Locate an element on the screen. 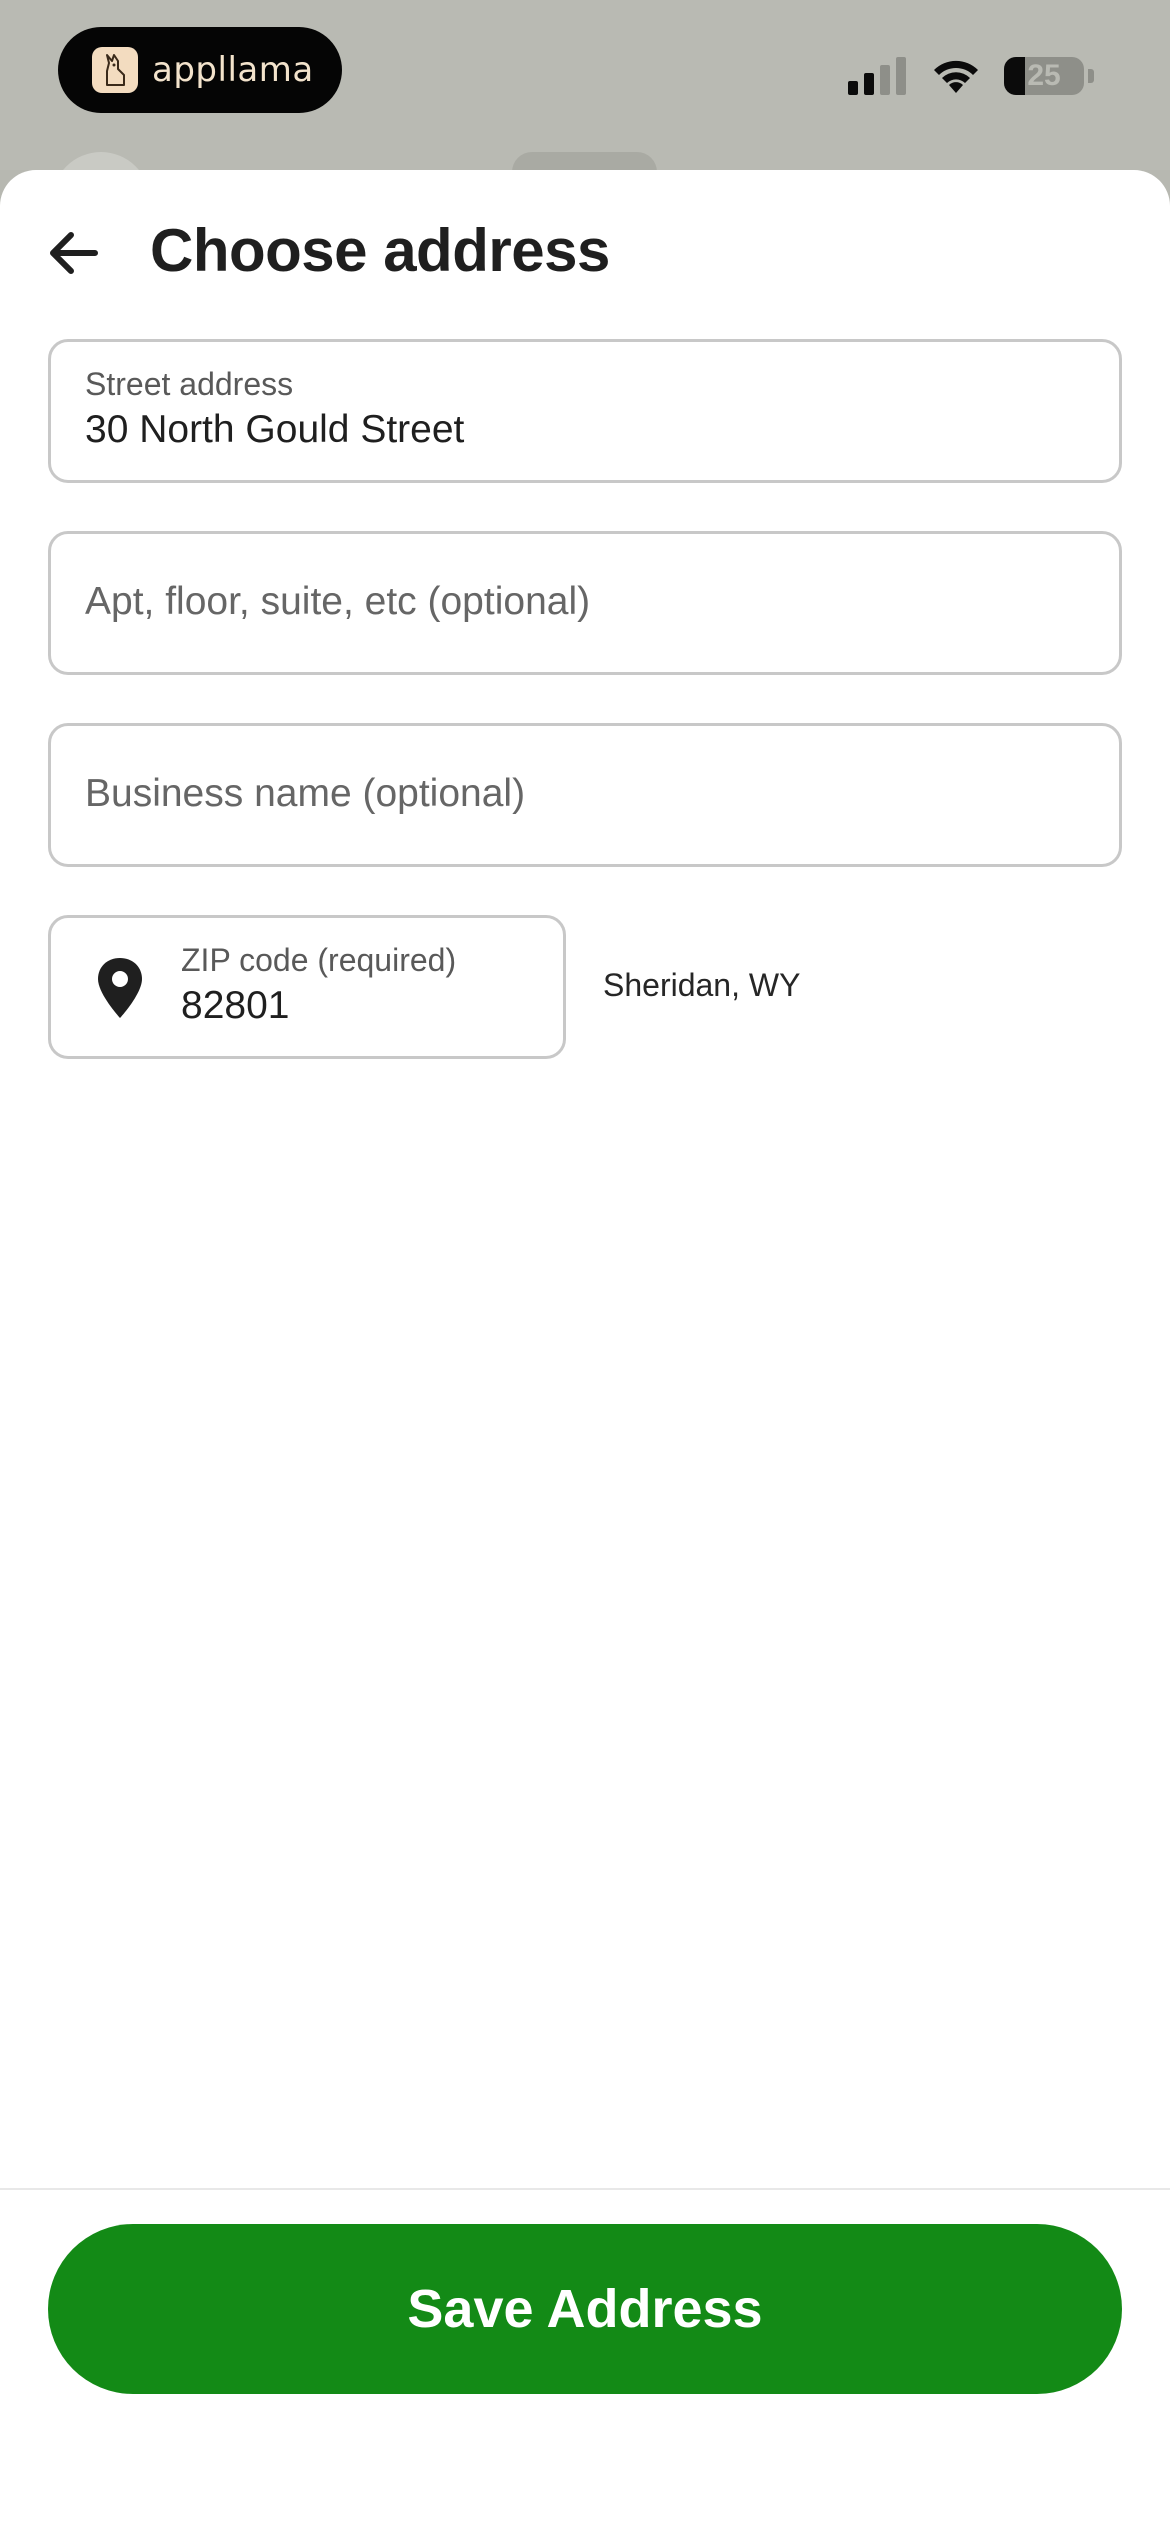 This screenshot has height=2532, width=1170. llama-logo-icon is located at coordinates (115, 70).